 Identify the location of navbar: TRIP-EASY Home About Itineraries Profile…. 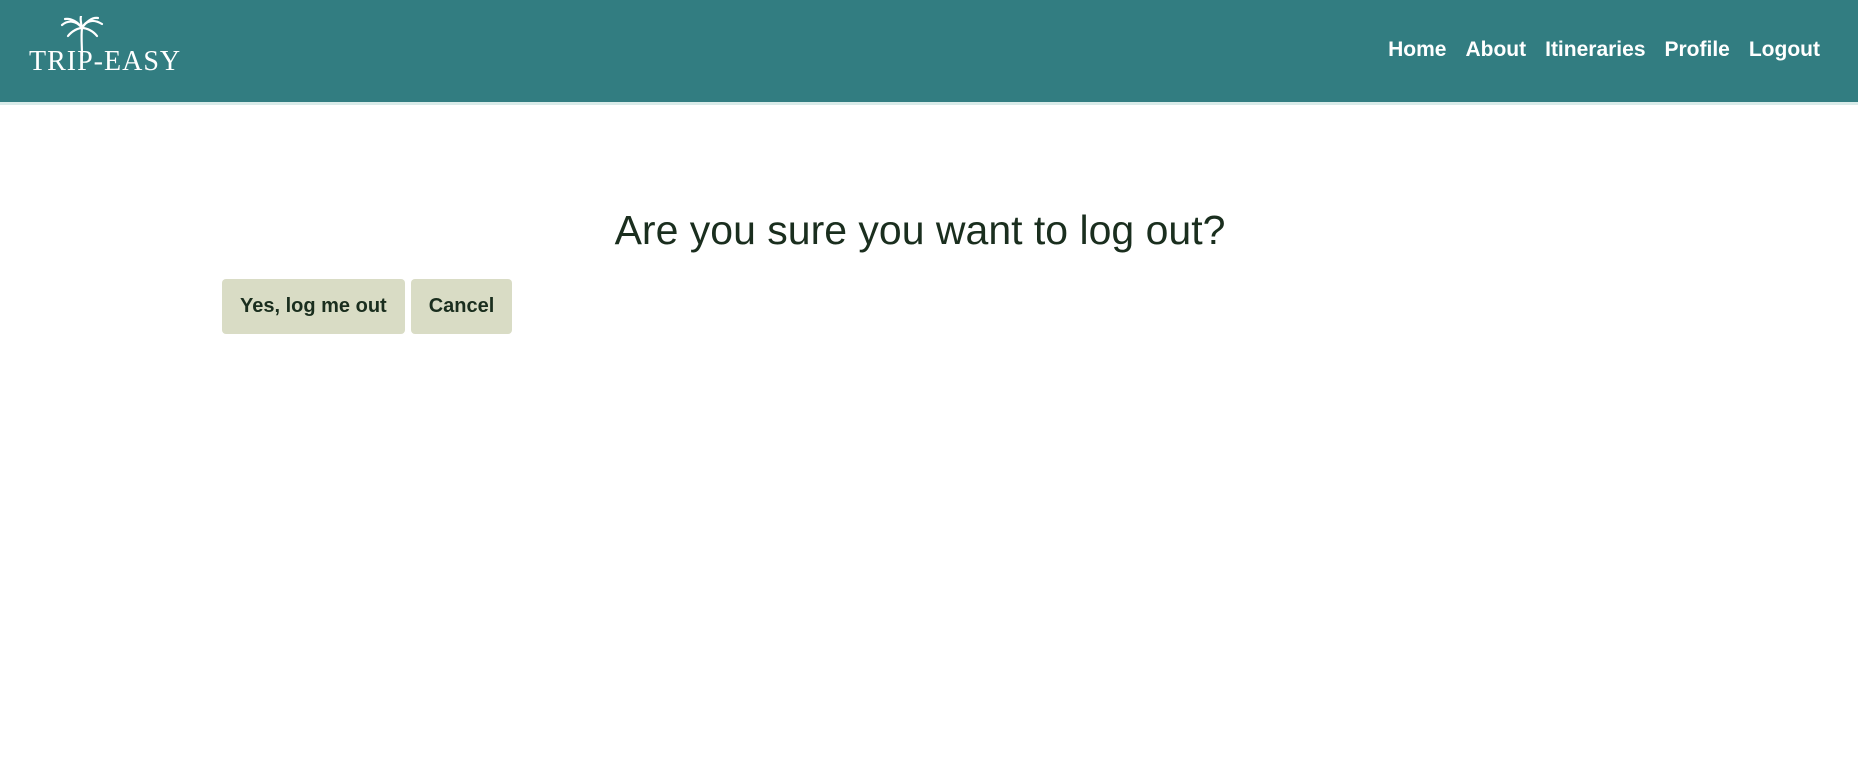
(929, 52).